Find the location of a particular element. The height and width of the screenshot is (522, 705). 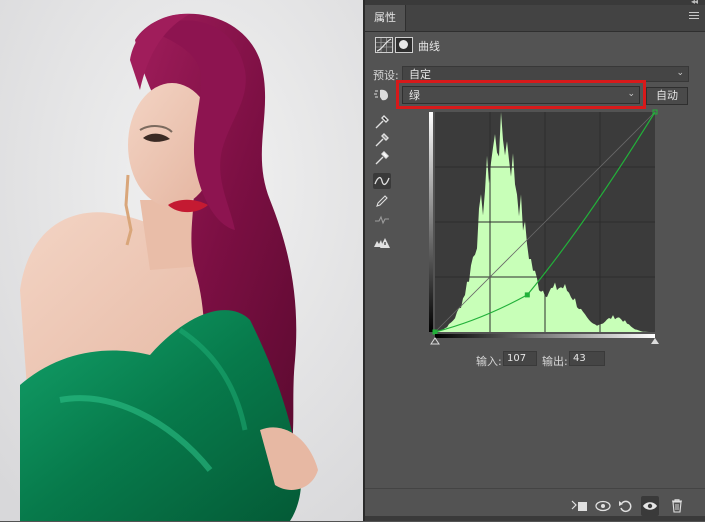

visibility-icon is located at coordinates (650, 506).